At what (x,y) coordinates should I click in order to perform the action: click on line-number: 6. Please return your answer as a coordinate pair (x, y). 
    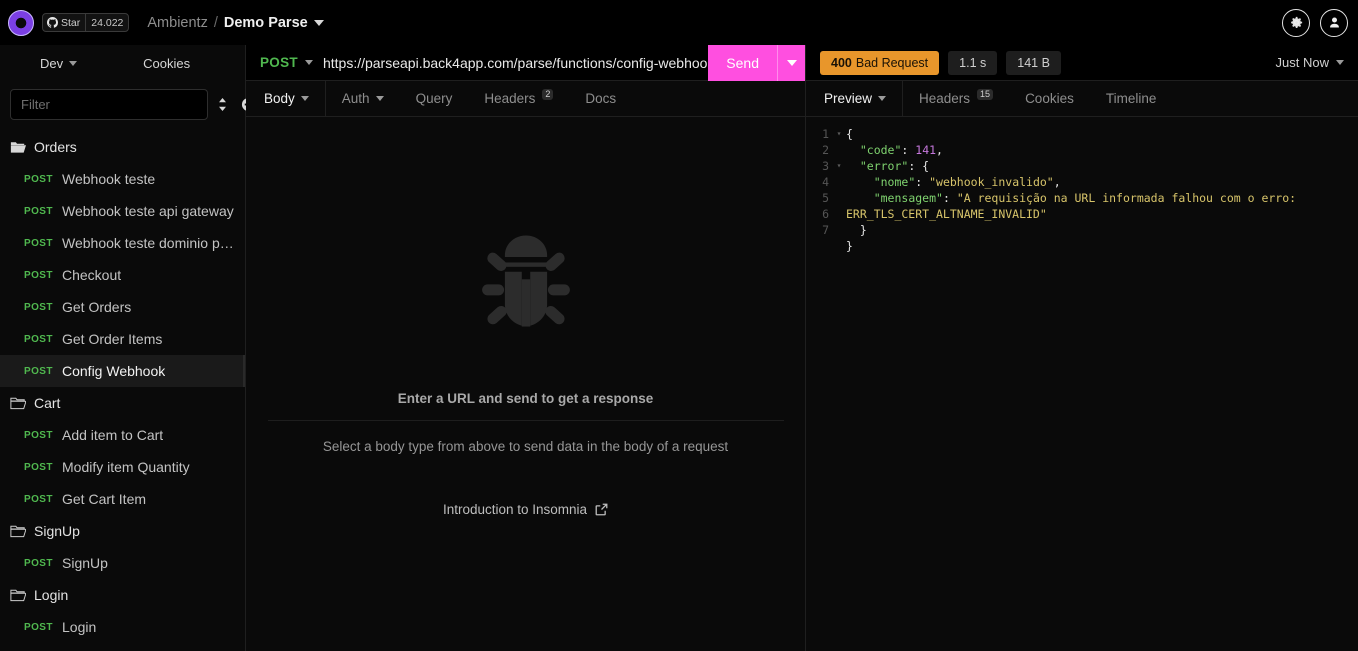
    Looking at the image, I should click on (825, 214).